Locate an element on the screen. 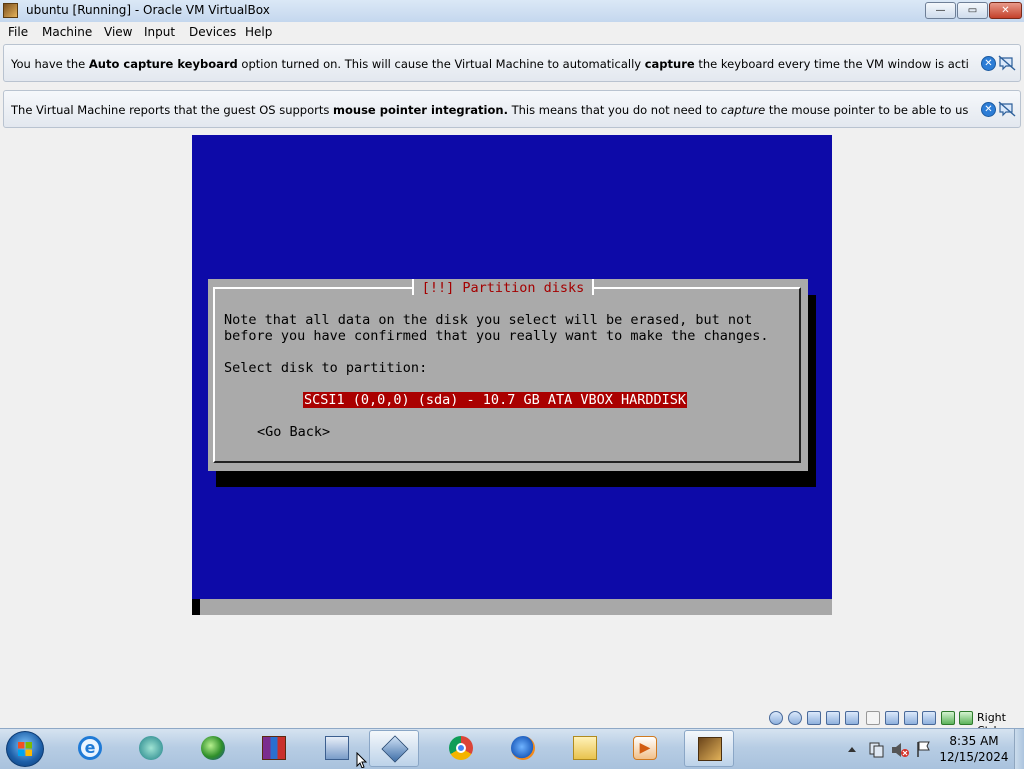 The image size is (1024, 769). taskbar-firefox is located at coordinates (523, 748).